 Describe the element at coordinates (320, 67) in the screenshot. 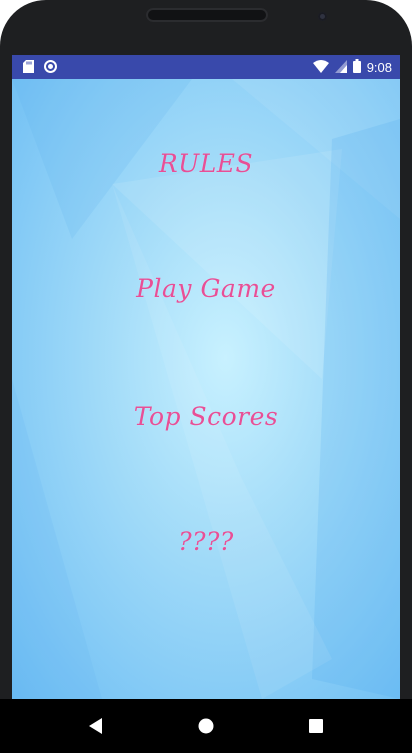

I see `wifi-icon` at that location.